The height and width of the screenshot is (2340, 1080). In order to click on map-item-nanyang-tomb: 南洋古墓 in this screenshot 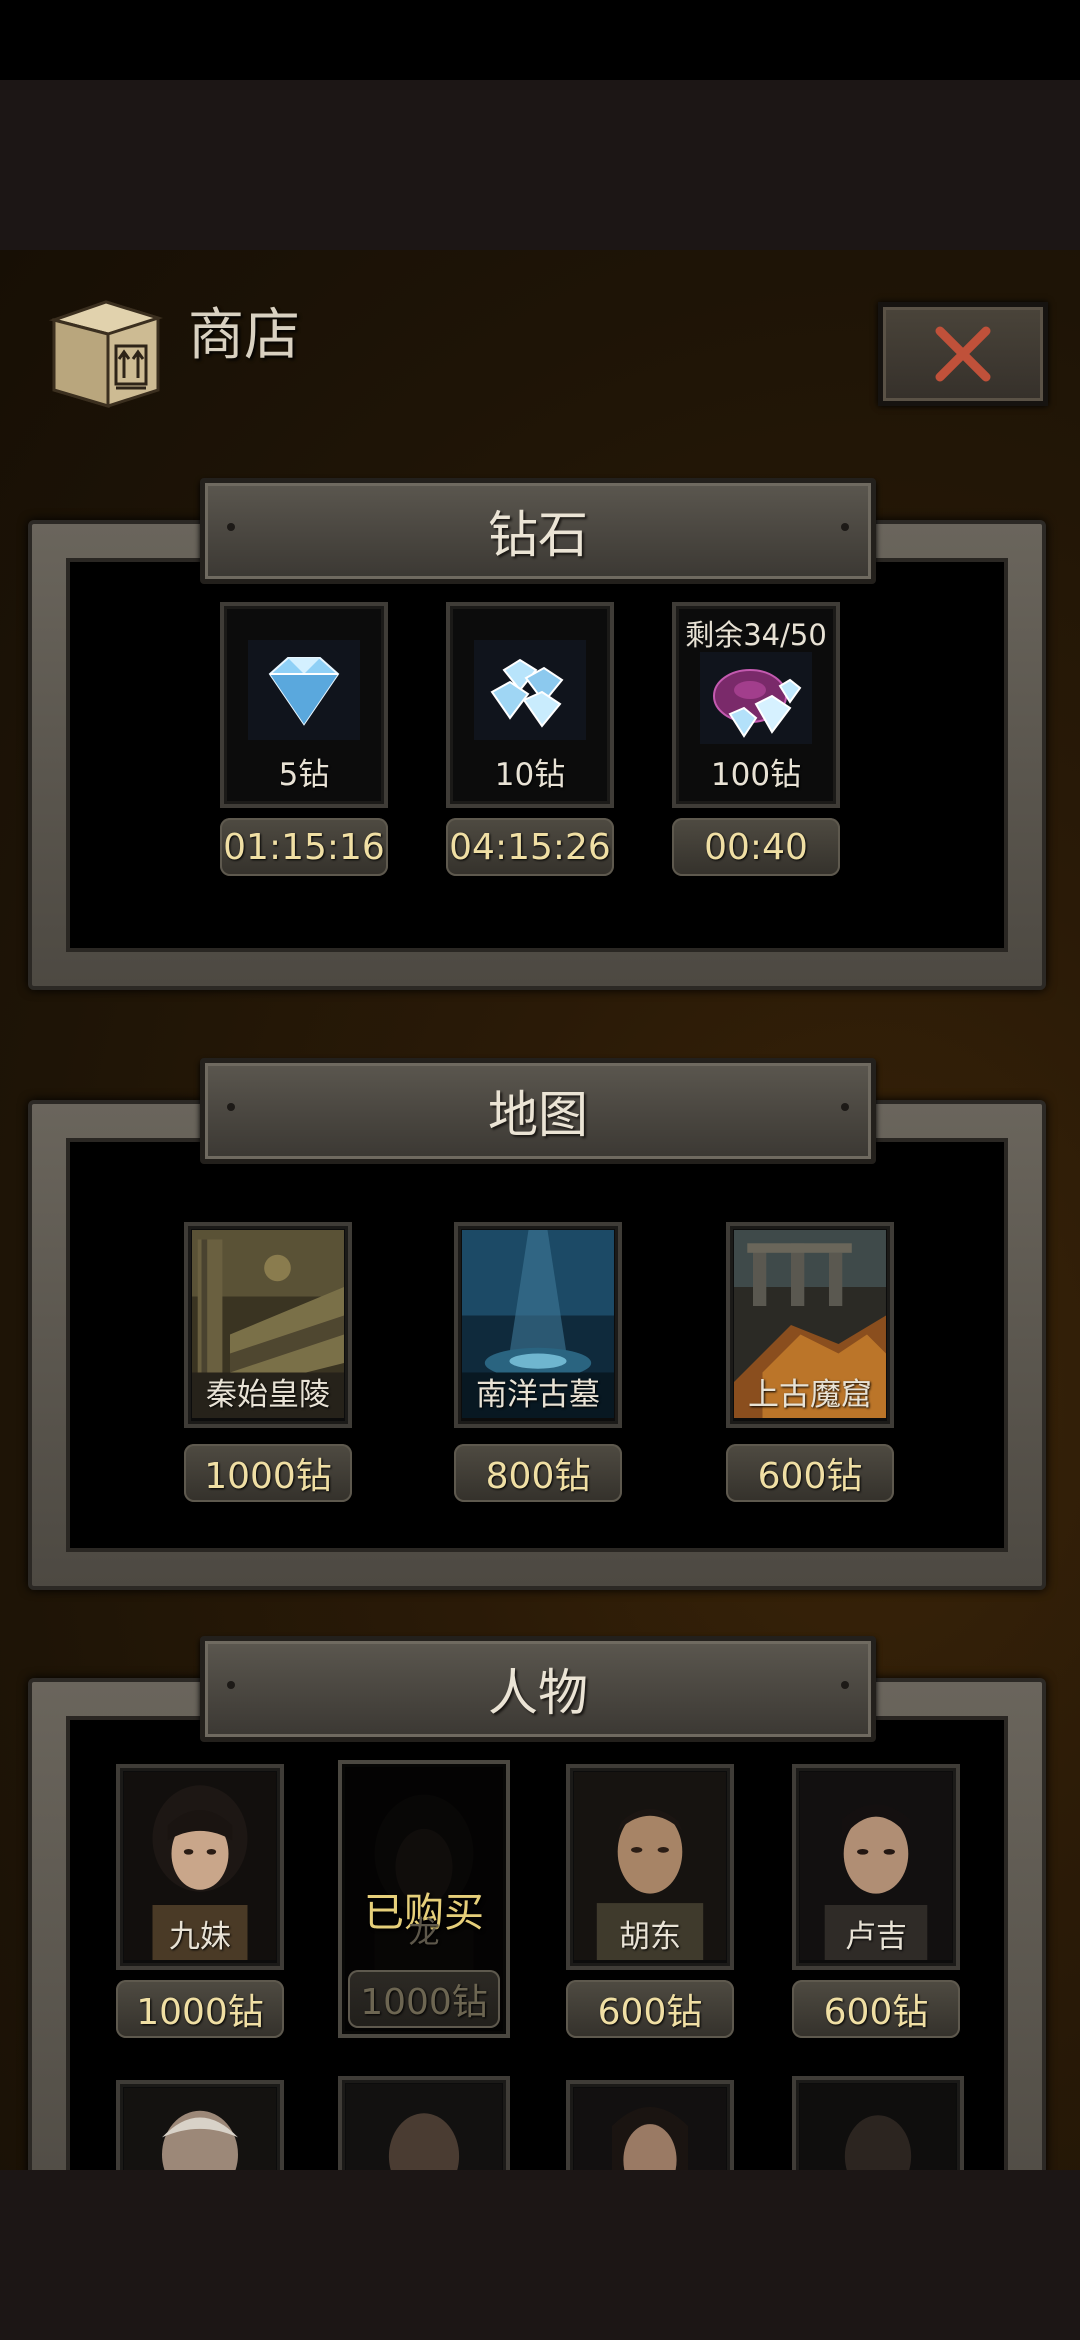, I will do `click(538, 1325)`.